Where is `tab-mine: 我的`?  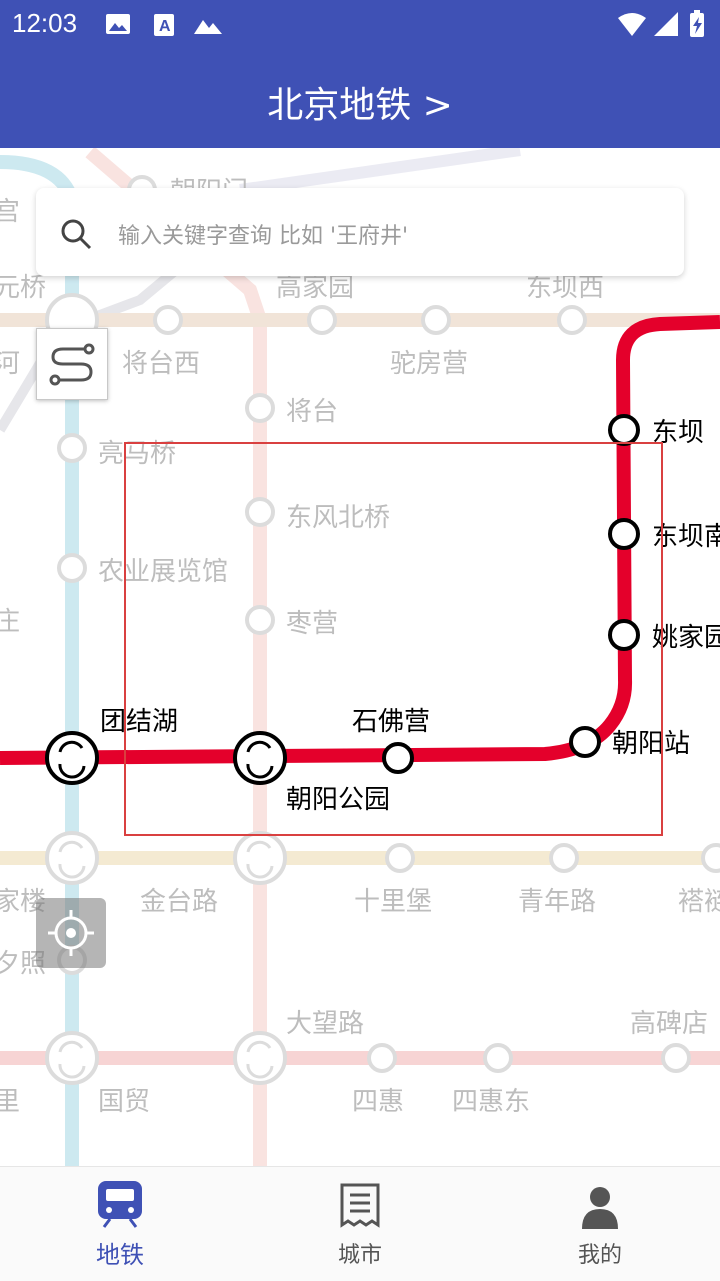
tab-mine: 我的 is located at coordinates (600, 1224).